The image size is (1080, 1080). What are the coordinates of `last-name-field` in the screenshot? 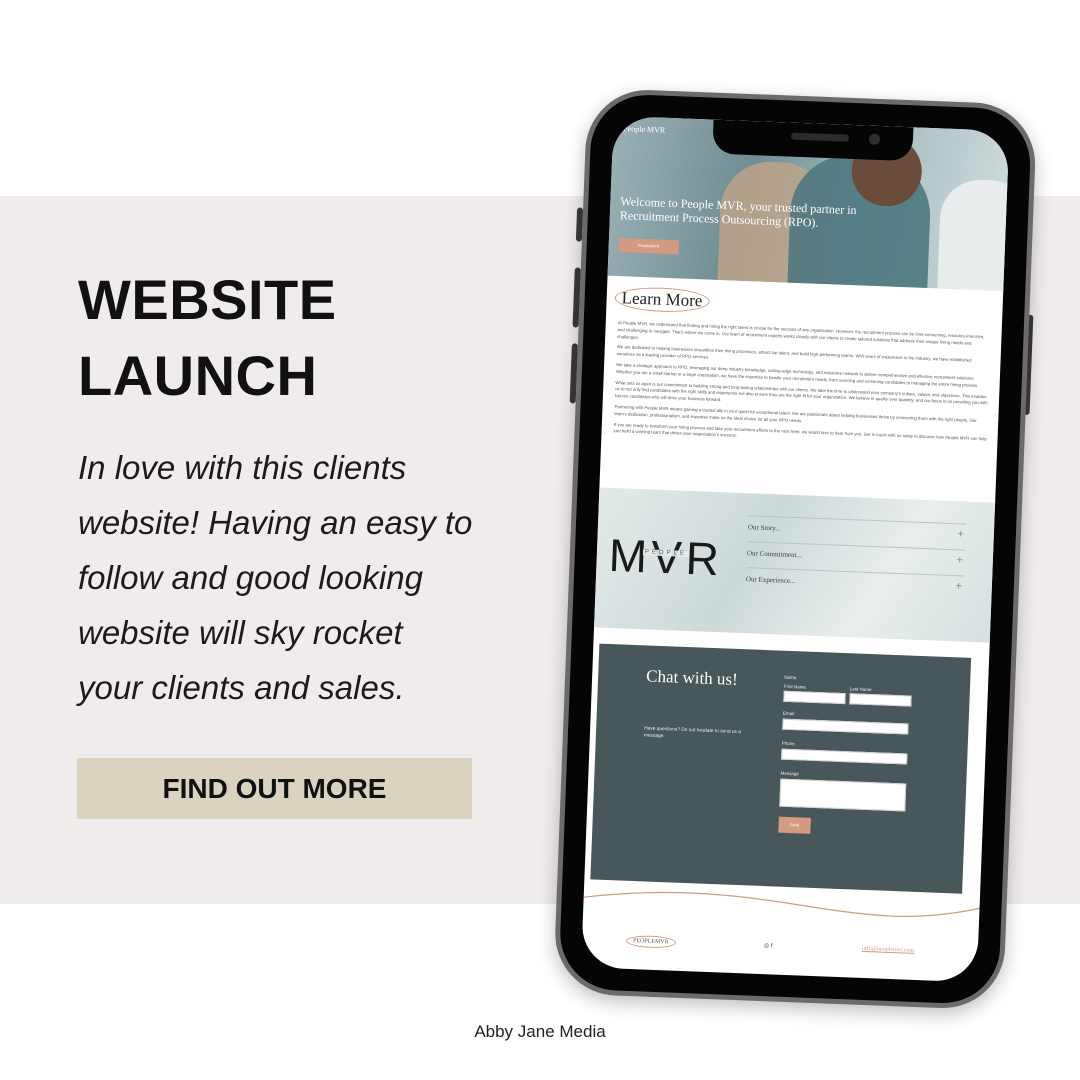 It's located at (880, 700).